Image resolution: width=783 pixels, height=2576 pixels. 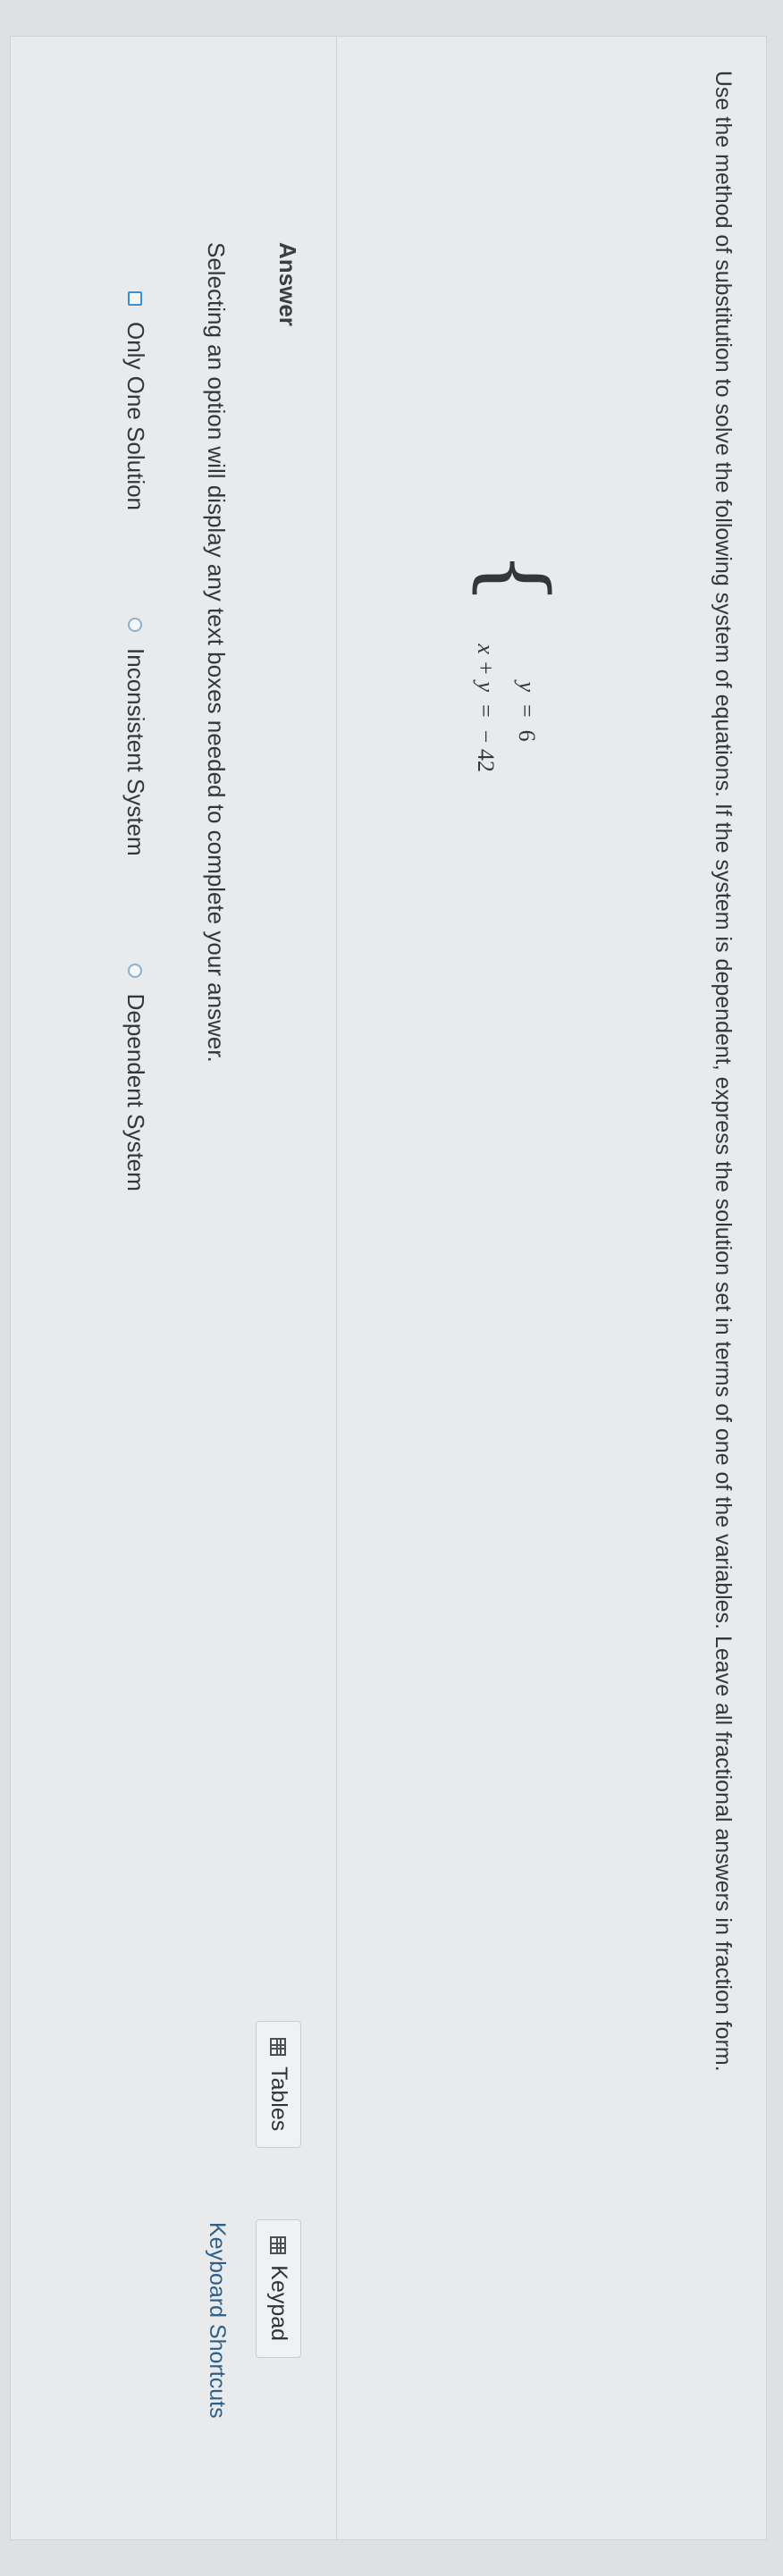 What do you see at coordinates (512, 730) in the screenshot?
I see `equation-system: { y = 6 x + y = − 42` at bounding box center [512, 730].